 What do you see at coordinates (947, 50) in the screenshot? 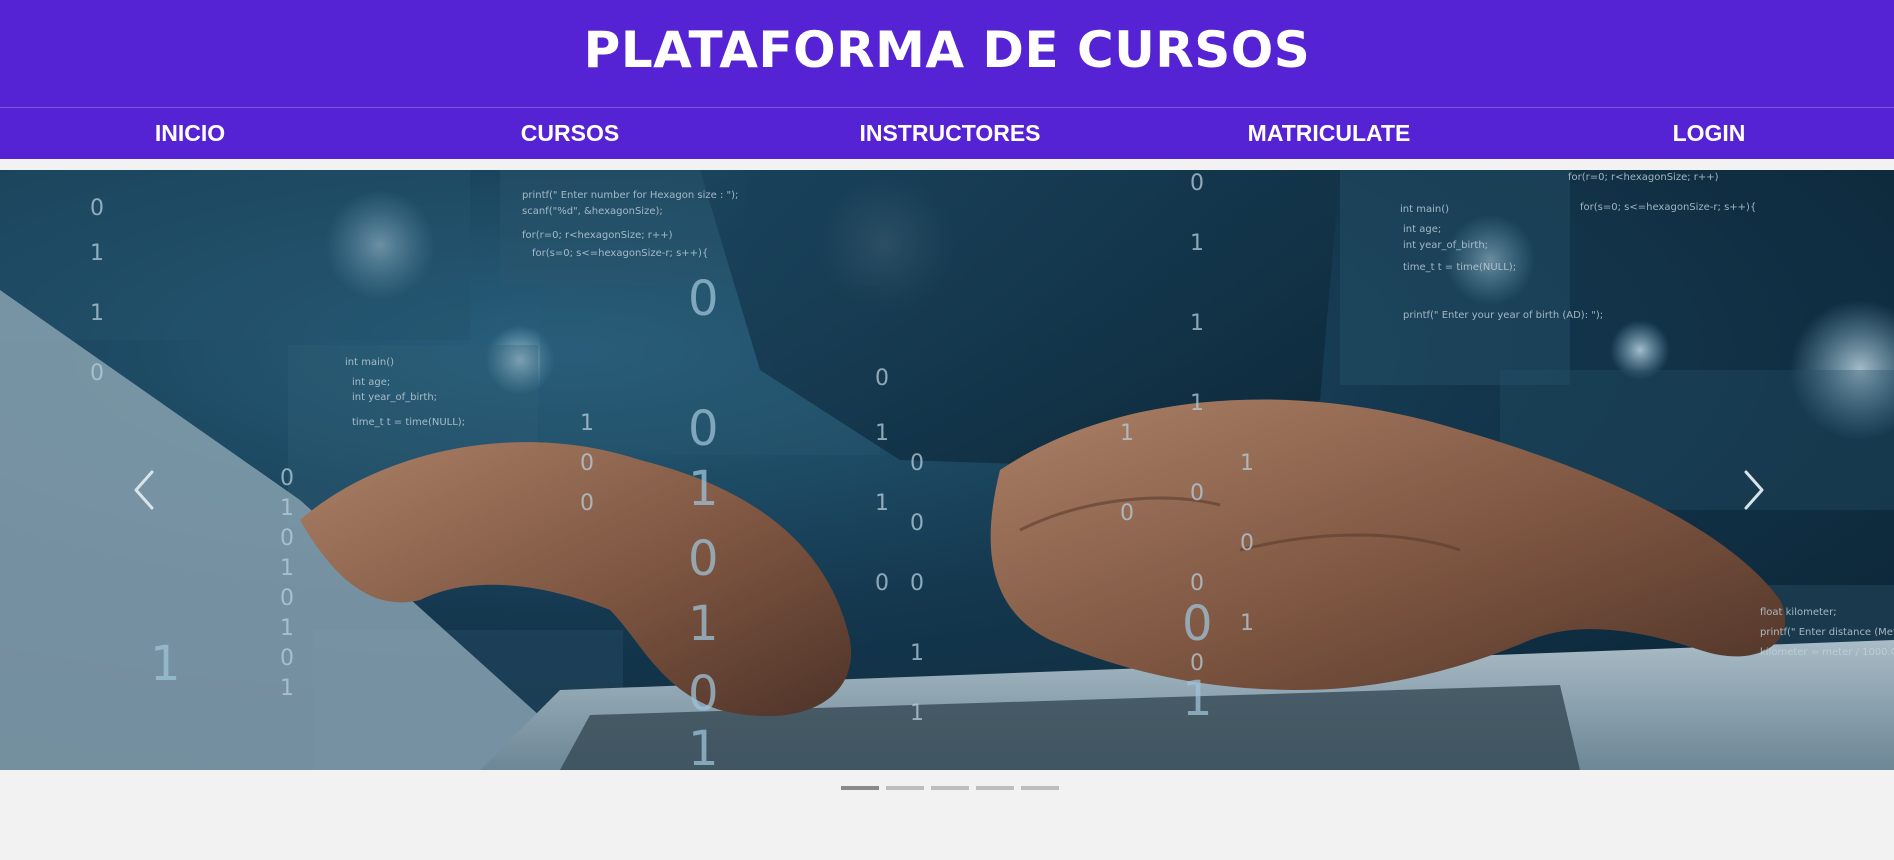
I see `site-title: PLATAFORMA DE CURSOS` at bounding box center [947, 50].